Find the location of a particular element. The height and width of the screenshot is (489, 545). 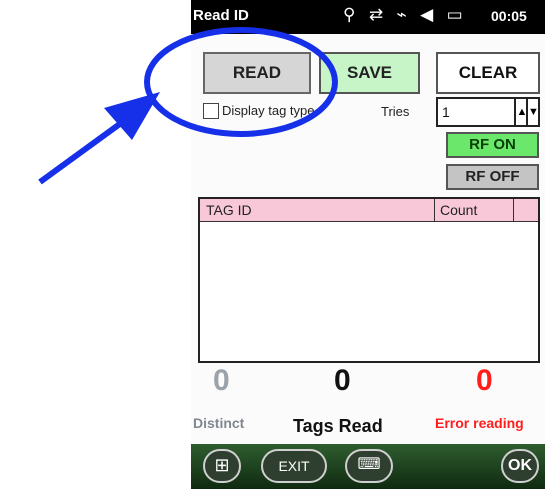

distinct-count: 0 is located at coordinates (221, 380).